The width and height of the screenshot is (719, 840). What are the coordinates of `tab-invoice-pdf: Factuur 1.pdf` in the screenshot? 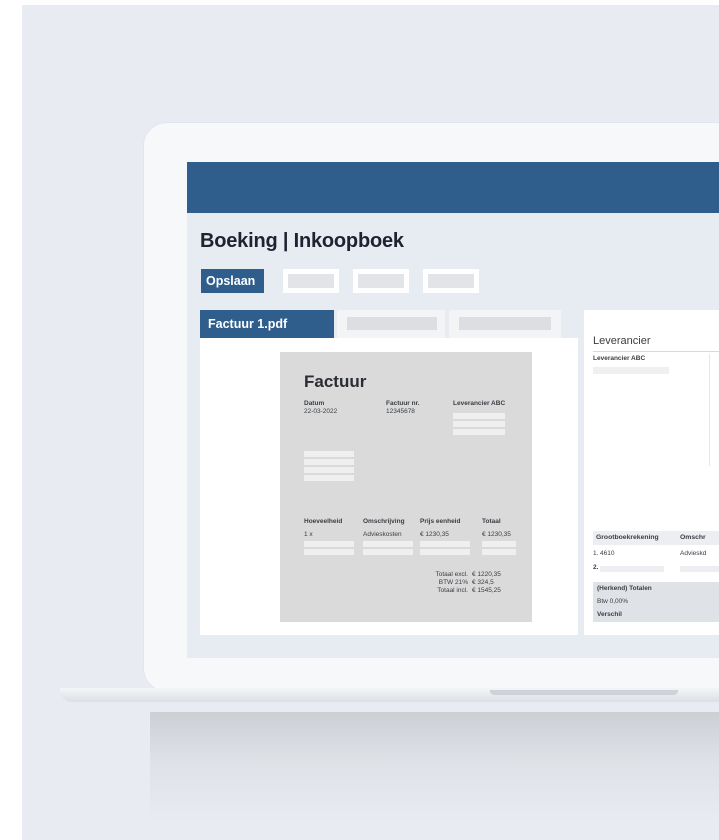 It's located at (267, 324).